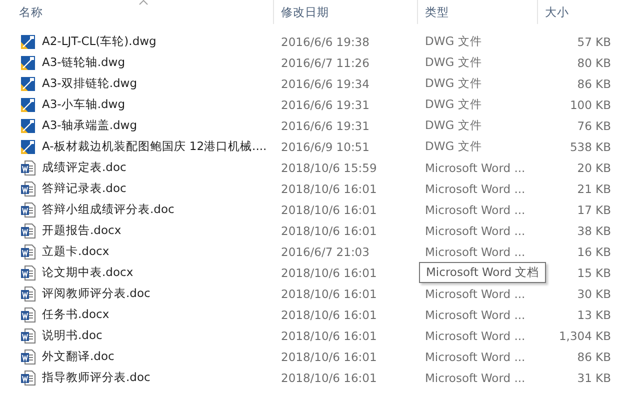  I want to click on file-size: 1,304 KB, so click(584, 335).